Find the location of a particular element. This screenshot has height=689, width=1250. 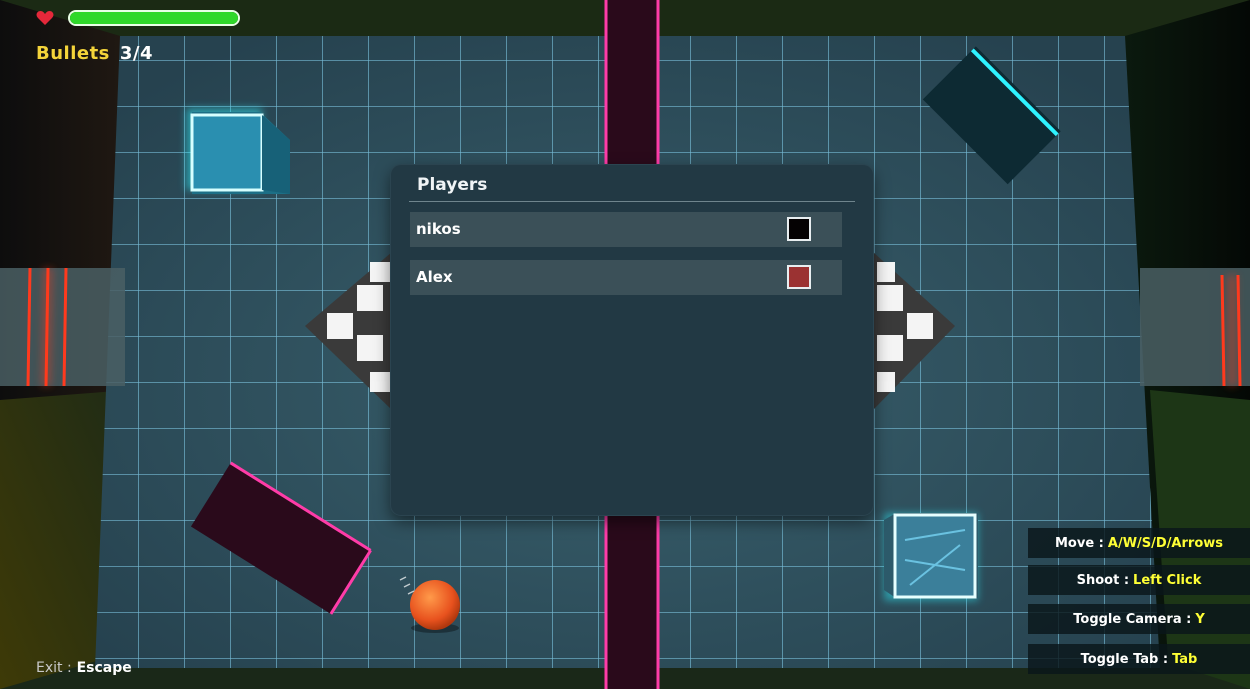

control-hint-shoot: Shoot : Left Click is located at coordinates (1139, 580).